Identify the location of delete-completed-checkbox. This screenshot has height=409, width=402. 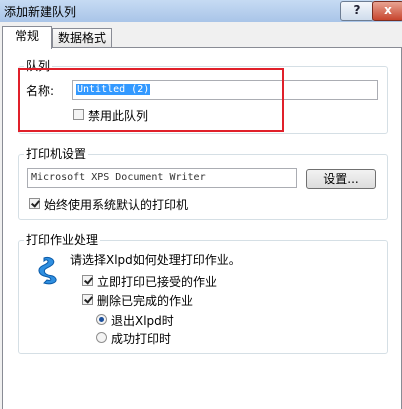
(87, 299).